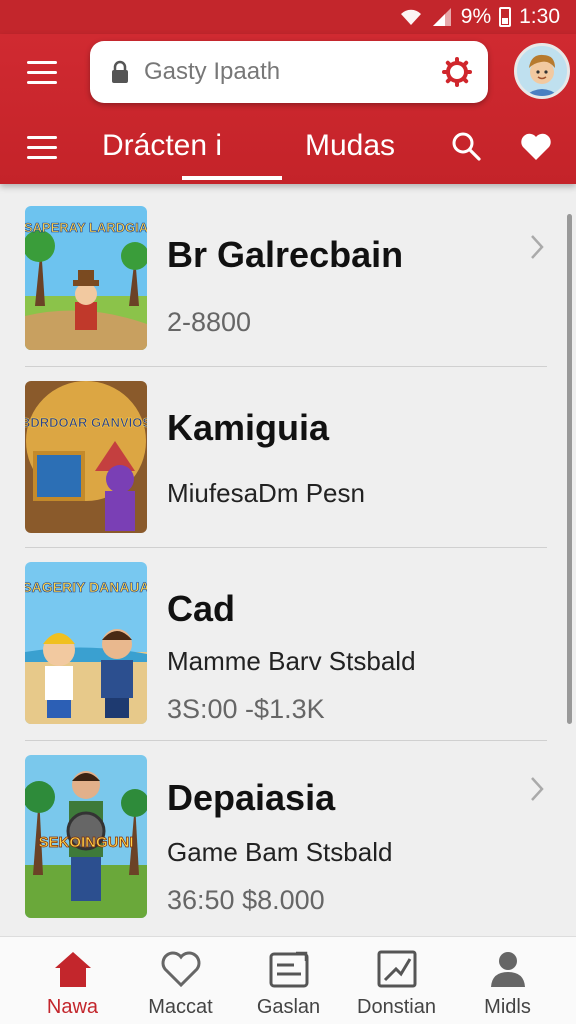 This screenshot has height=1024, width=576. I want to click on thumbnail-title: SAGERIY DANAUA, so click(86, 587).